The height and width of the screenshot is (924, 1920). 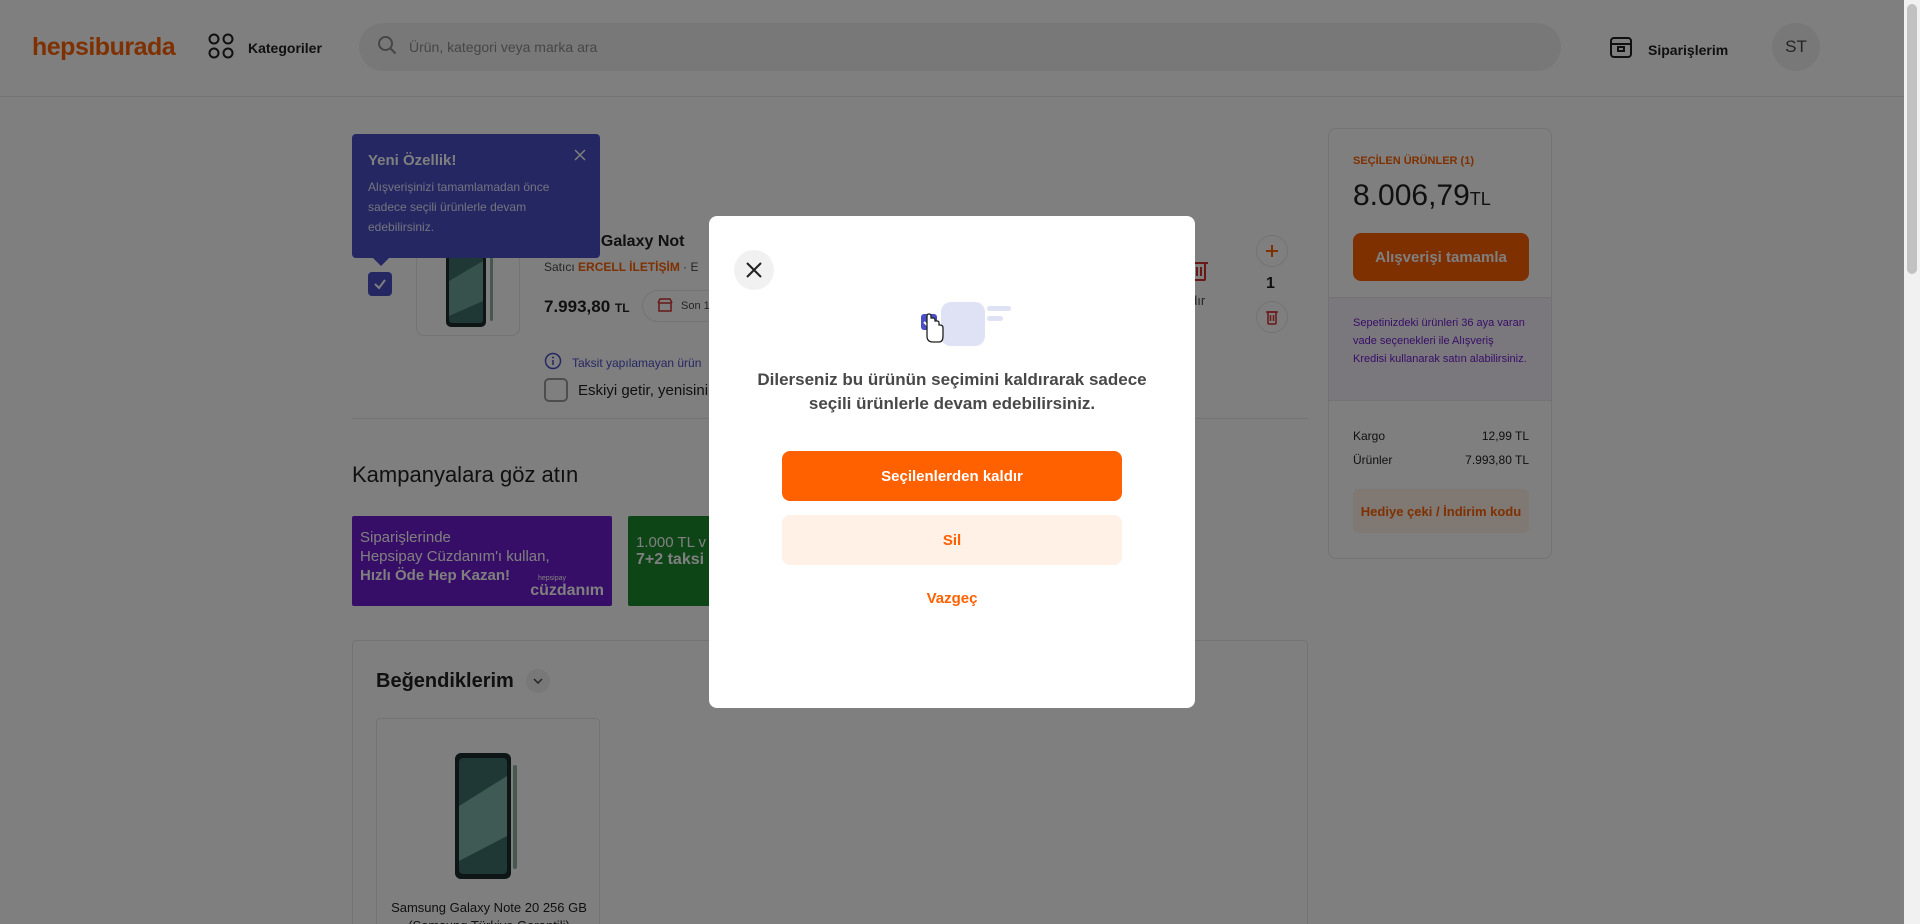 I want to click on delete-button: Sil, so click(x=952, y=540).